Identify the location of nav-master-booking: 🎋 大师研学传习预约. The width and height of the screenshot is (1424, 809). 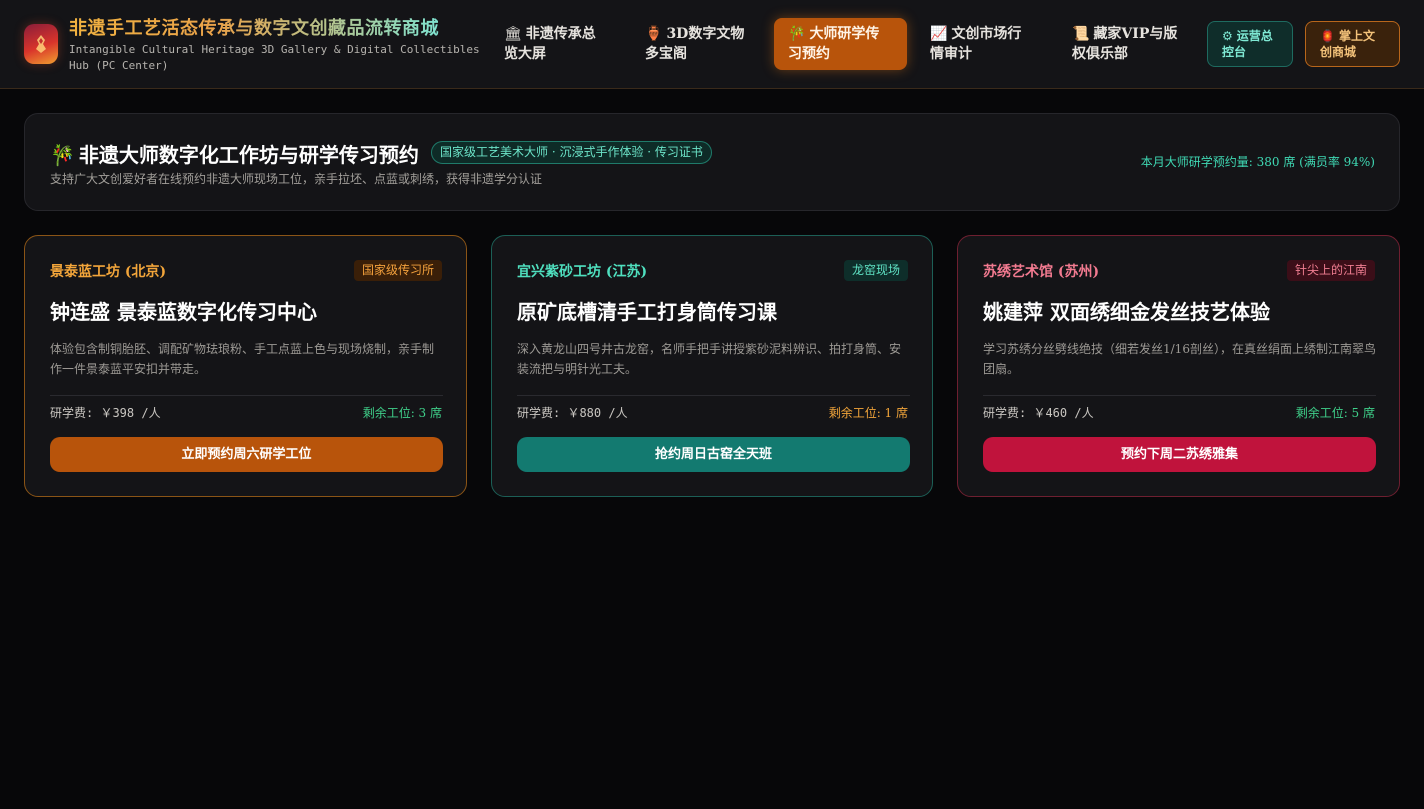
(840, 44).